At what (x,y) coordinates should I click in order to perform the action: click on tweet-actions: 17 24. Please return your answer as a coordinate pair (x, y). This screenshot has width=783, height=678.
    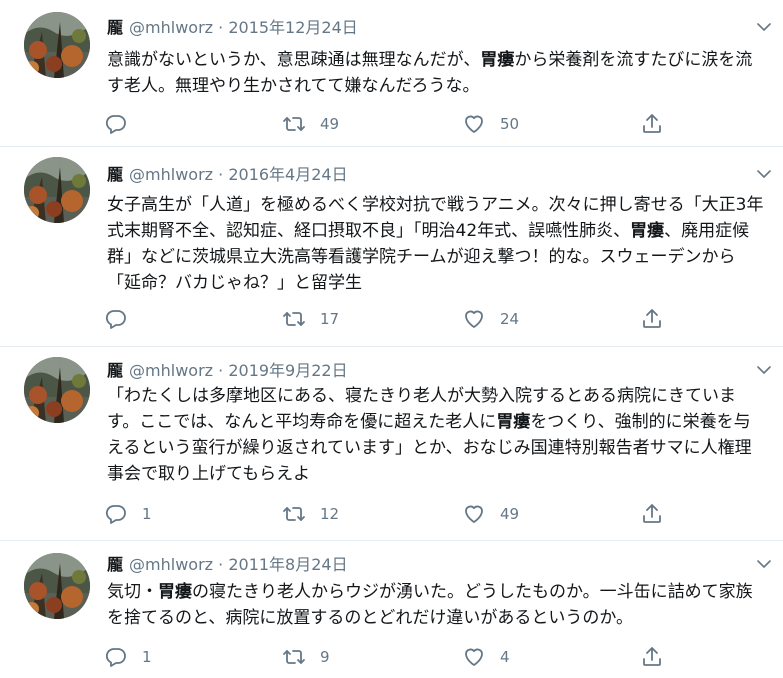
    Looking at the image, I should click on (394, 319).